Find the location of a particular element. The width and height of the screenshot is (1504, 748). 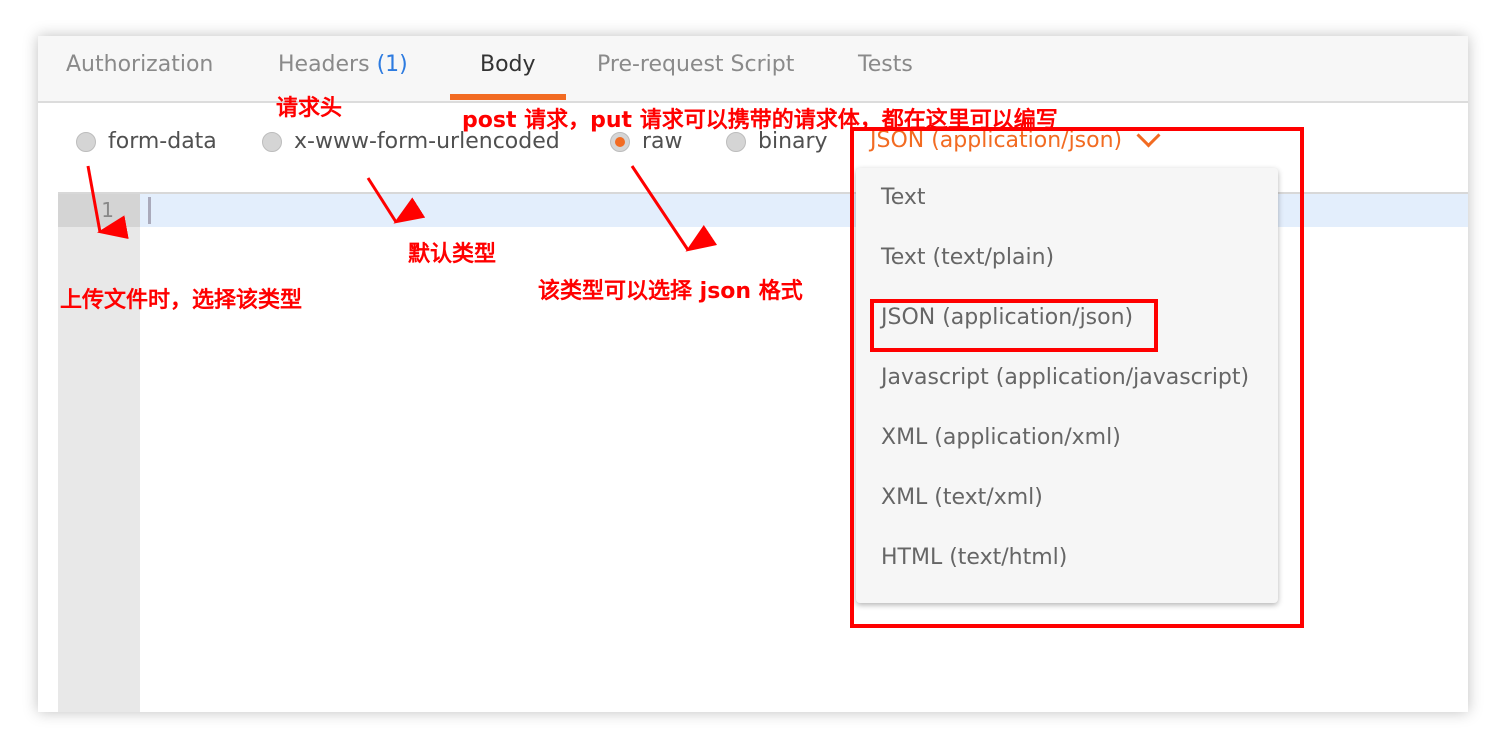

arrow-form-data is located at coordinates (107, 202).